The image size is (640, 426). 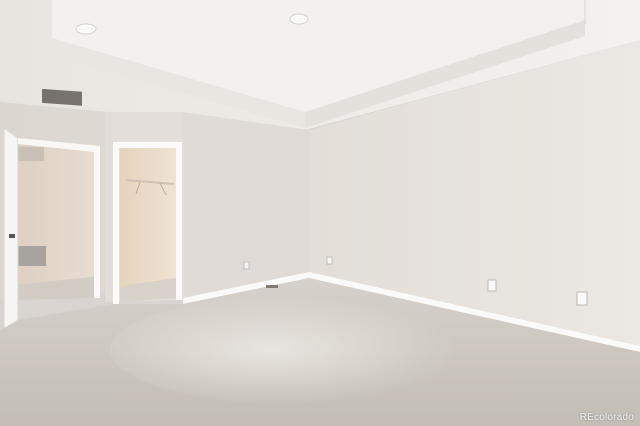 I want to click on floor-vent, so click(x=272, y=286).